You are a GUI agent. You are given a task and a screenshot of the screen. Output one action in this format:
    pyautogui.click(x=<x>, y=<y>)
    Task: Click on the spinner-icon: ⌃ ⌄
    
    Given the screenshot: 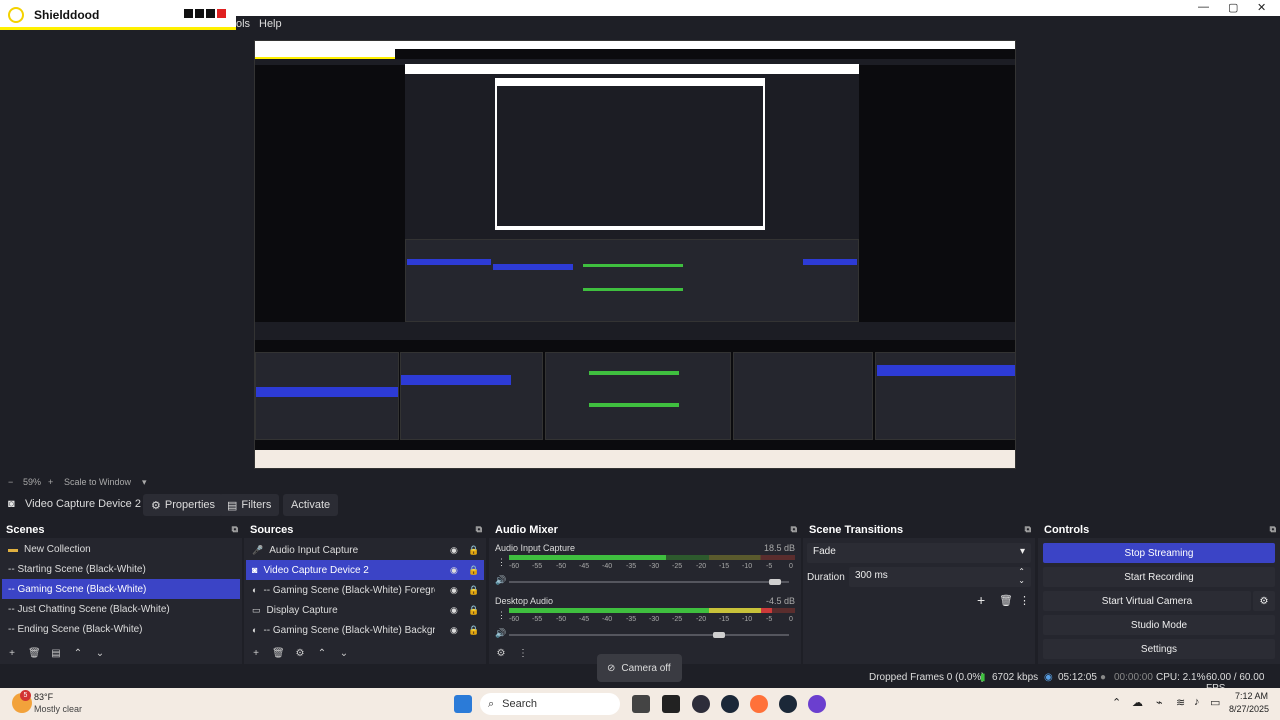 What is the action you would take?
    pyautogui.click(x=1021, y=576)
    